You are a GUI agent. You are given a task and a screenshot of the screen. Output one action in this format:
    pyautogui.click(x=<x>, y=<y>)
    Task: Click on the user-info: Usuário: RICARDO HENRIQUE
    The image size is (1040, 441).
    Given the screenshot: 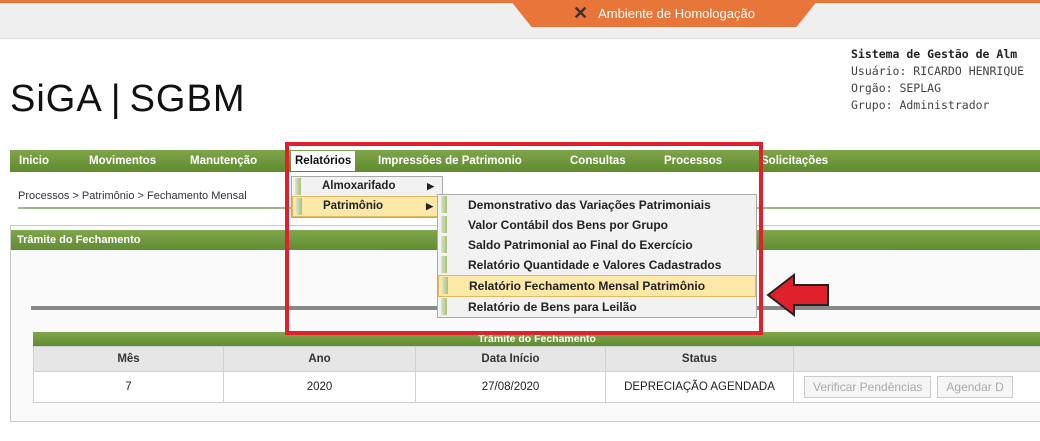 What is the action you would take?
    pyautogui.click(x=938, y=71)
    